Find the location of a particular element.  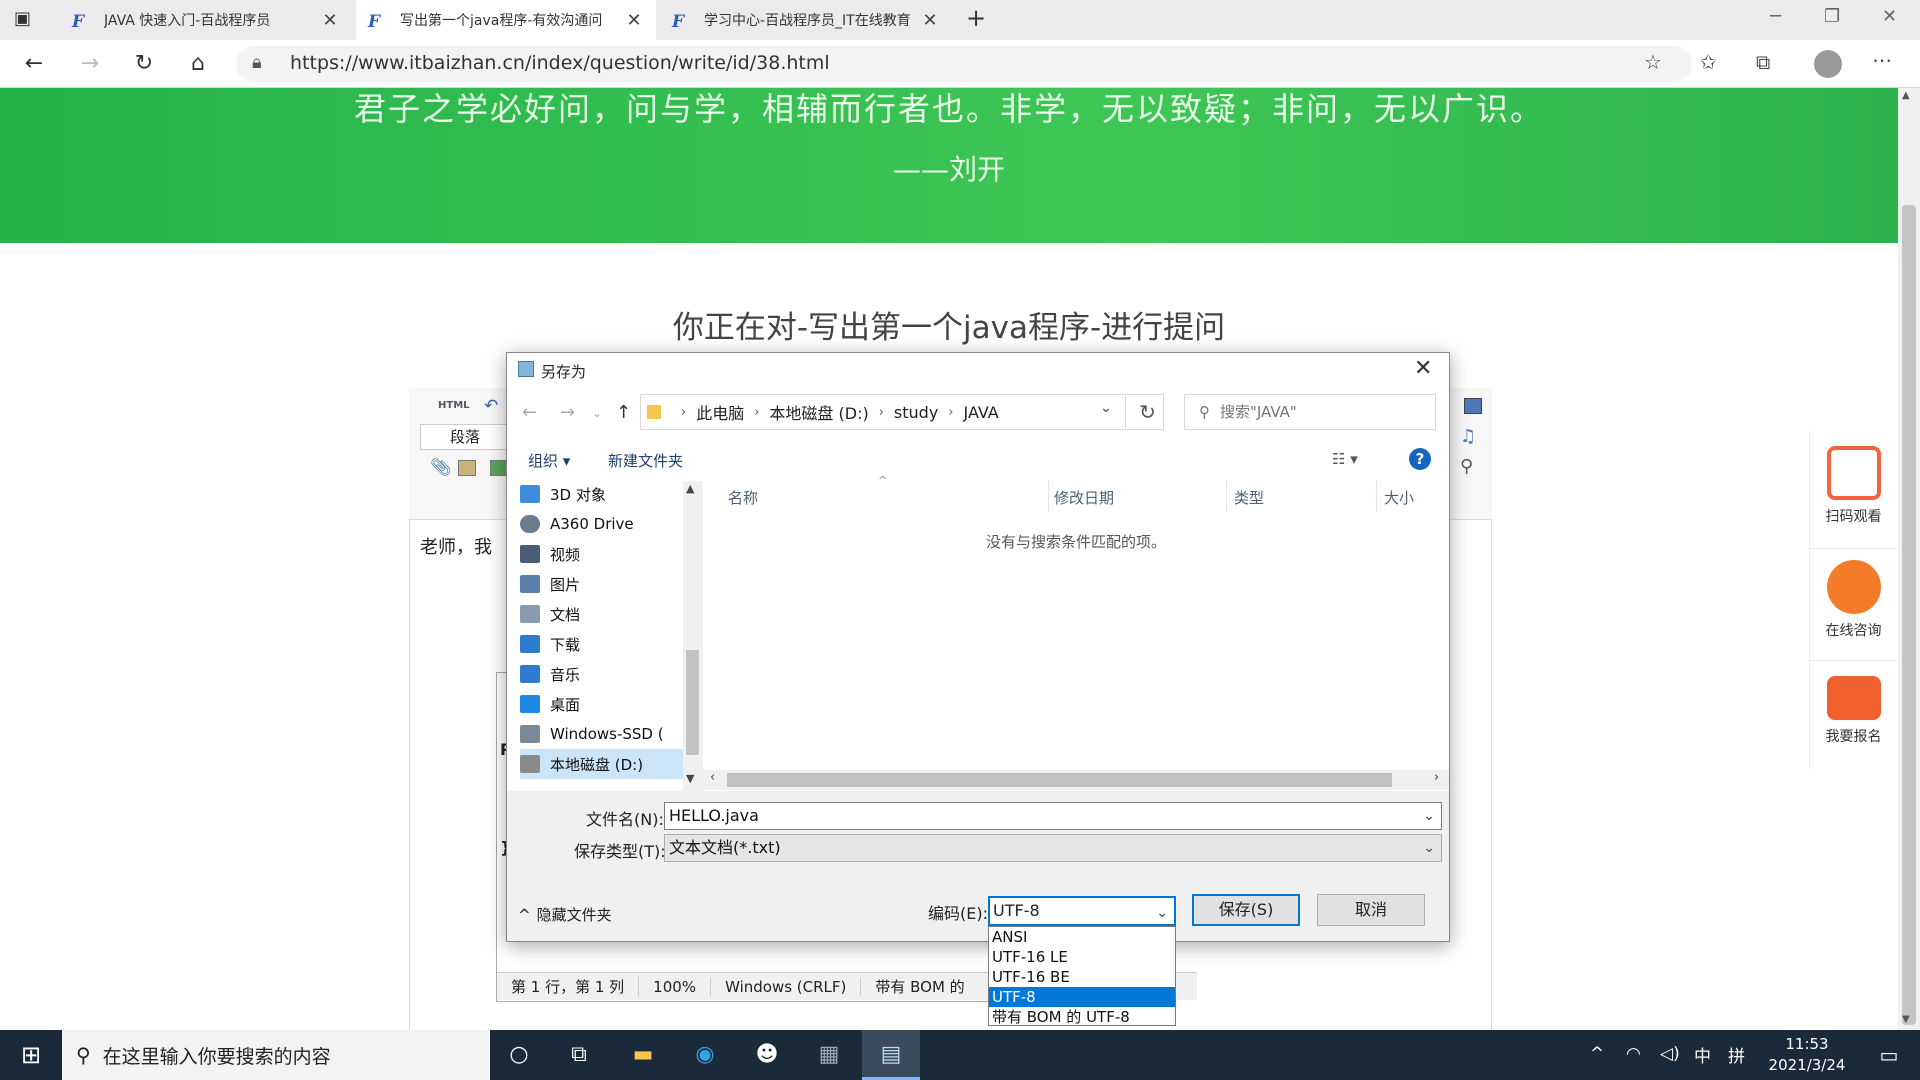

breadcrumb-drive-d: 本地磁盘 (D:) is located at coordinates (818, 412).